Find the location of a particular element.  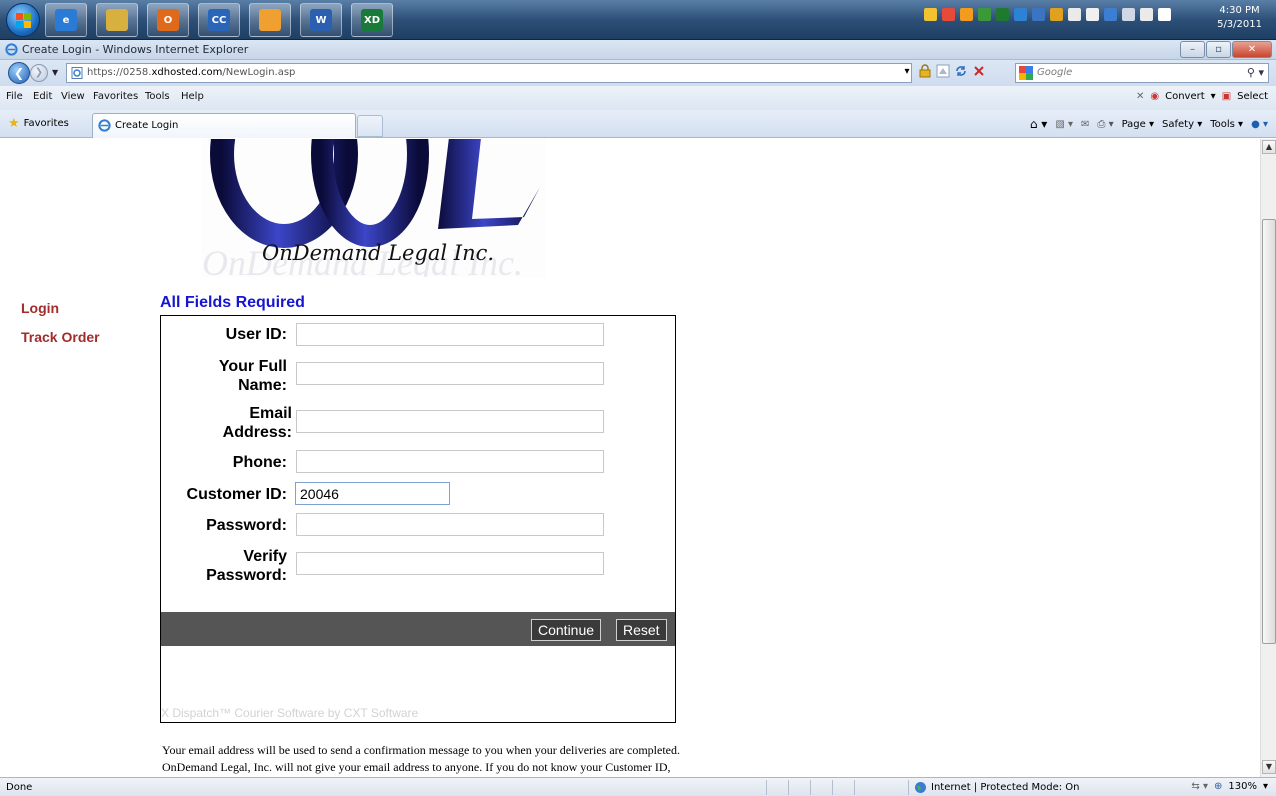

windows-logo-icon is located at coordinates (24, 21).